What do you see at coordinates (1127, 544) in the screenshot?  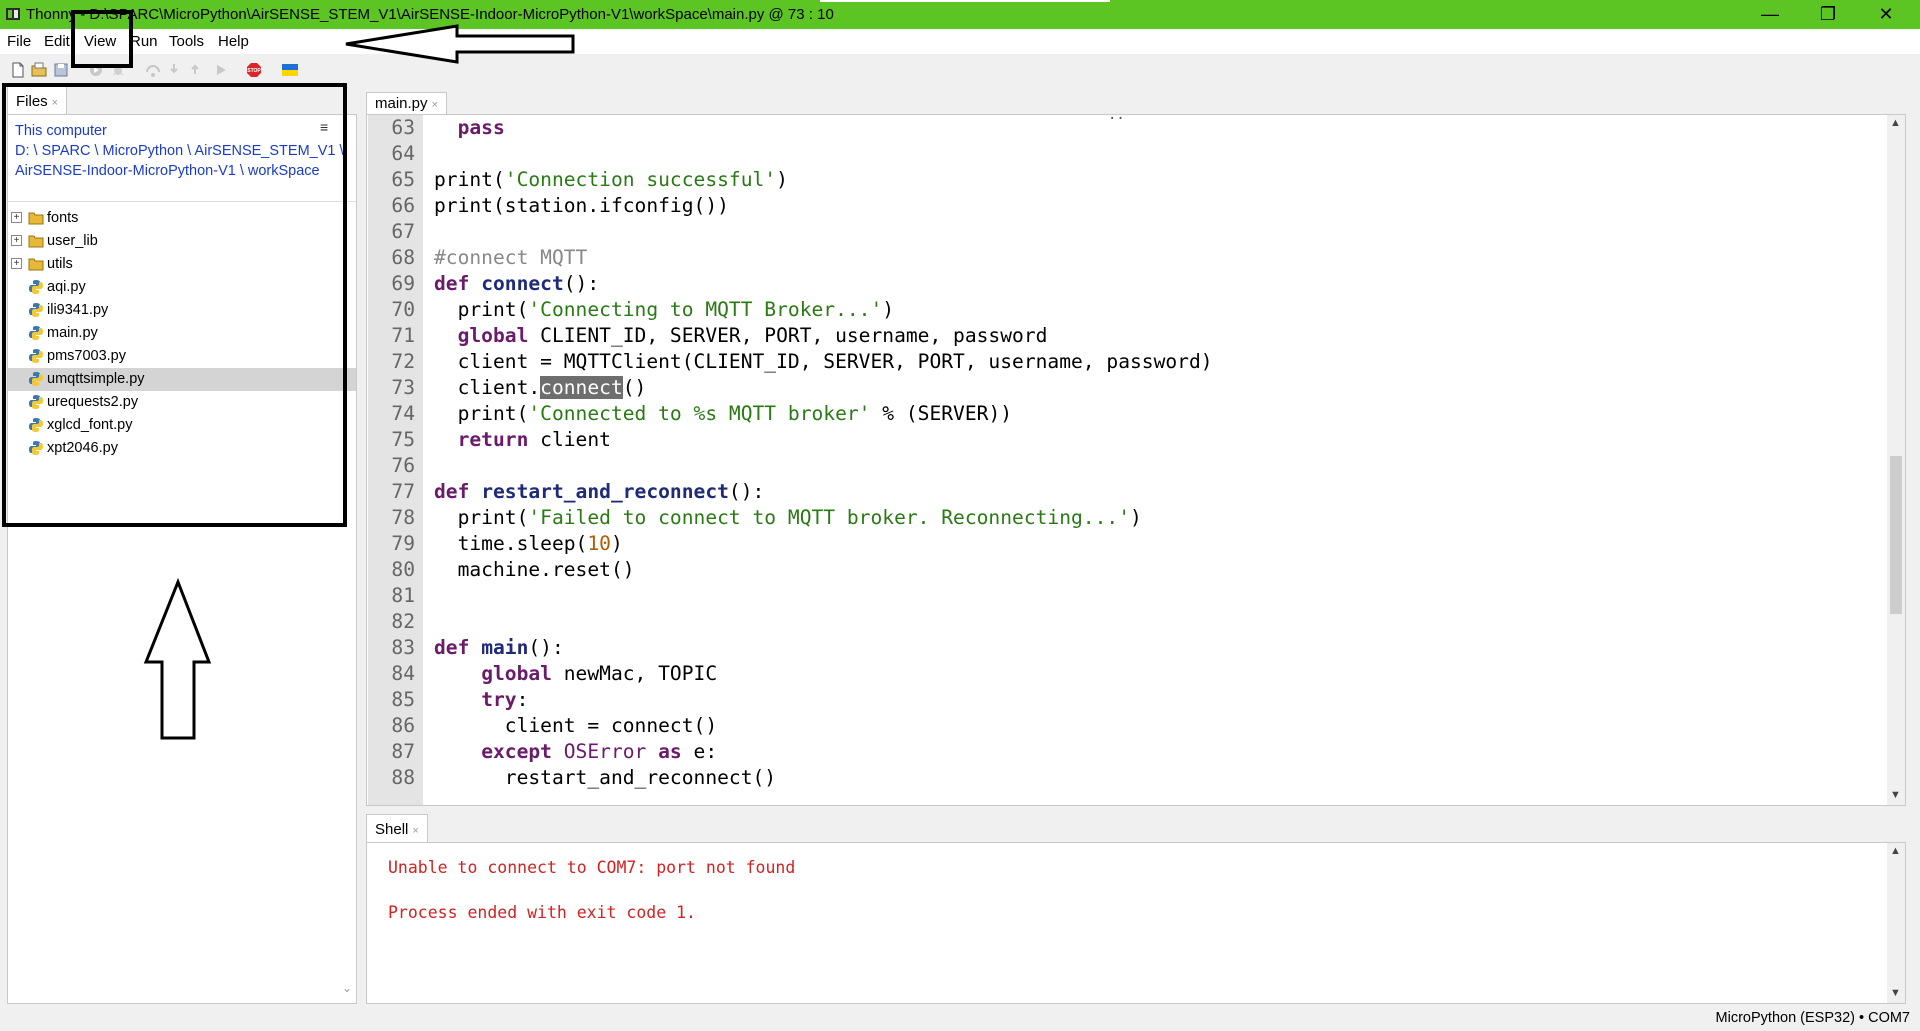 I see `code-line: 79 time.sleep(10)` at bounding box center [1127, 544].